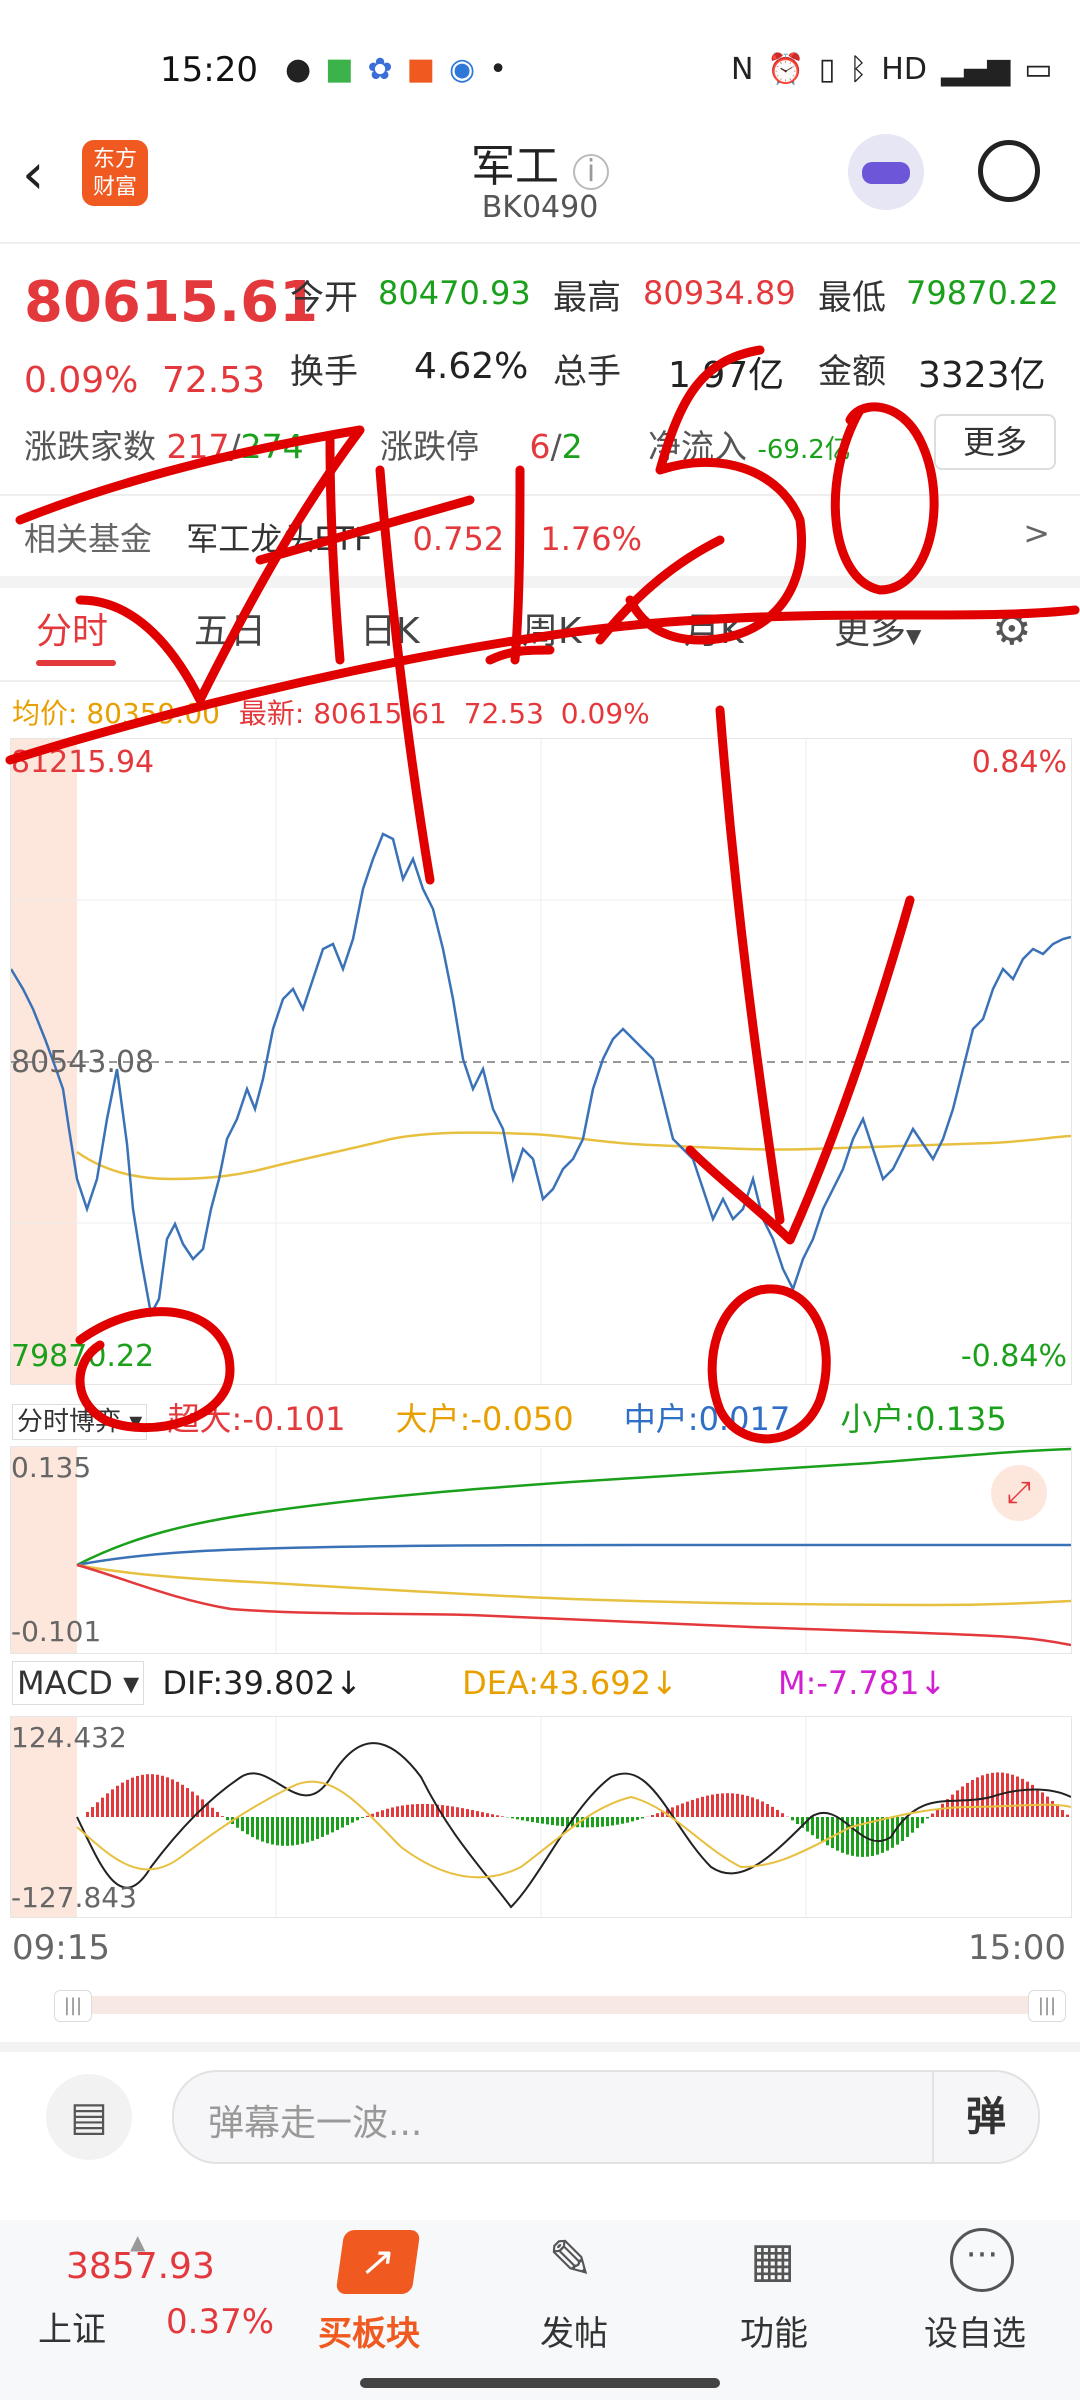  Describe the element at coordinates (390, 628) in the screenshot. I see `tab-daily-k: 日K` at that location.